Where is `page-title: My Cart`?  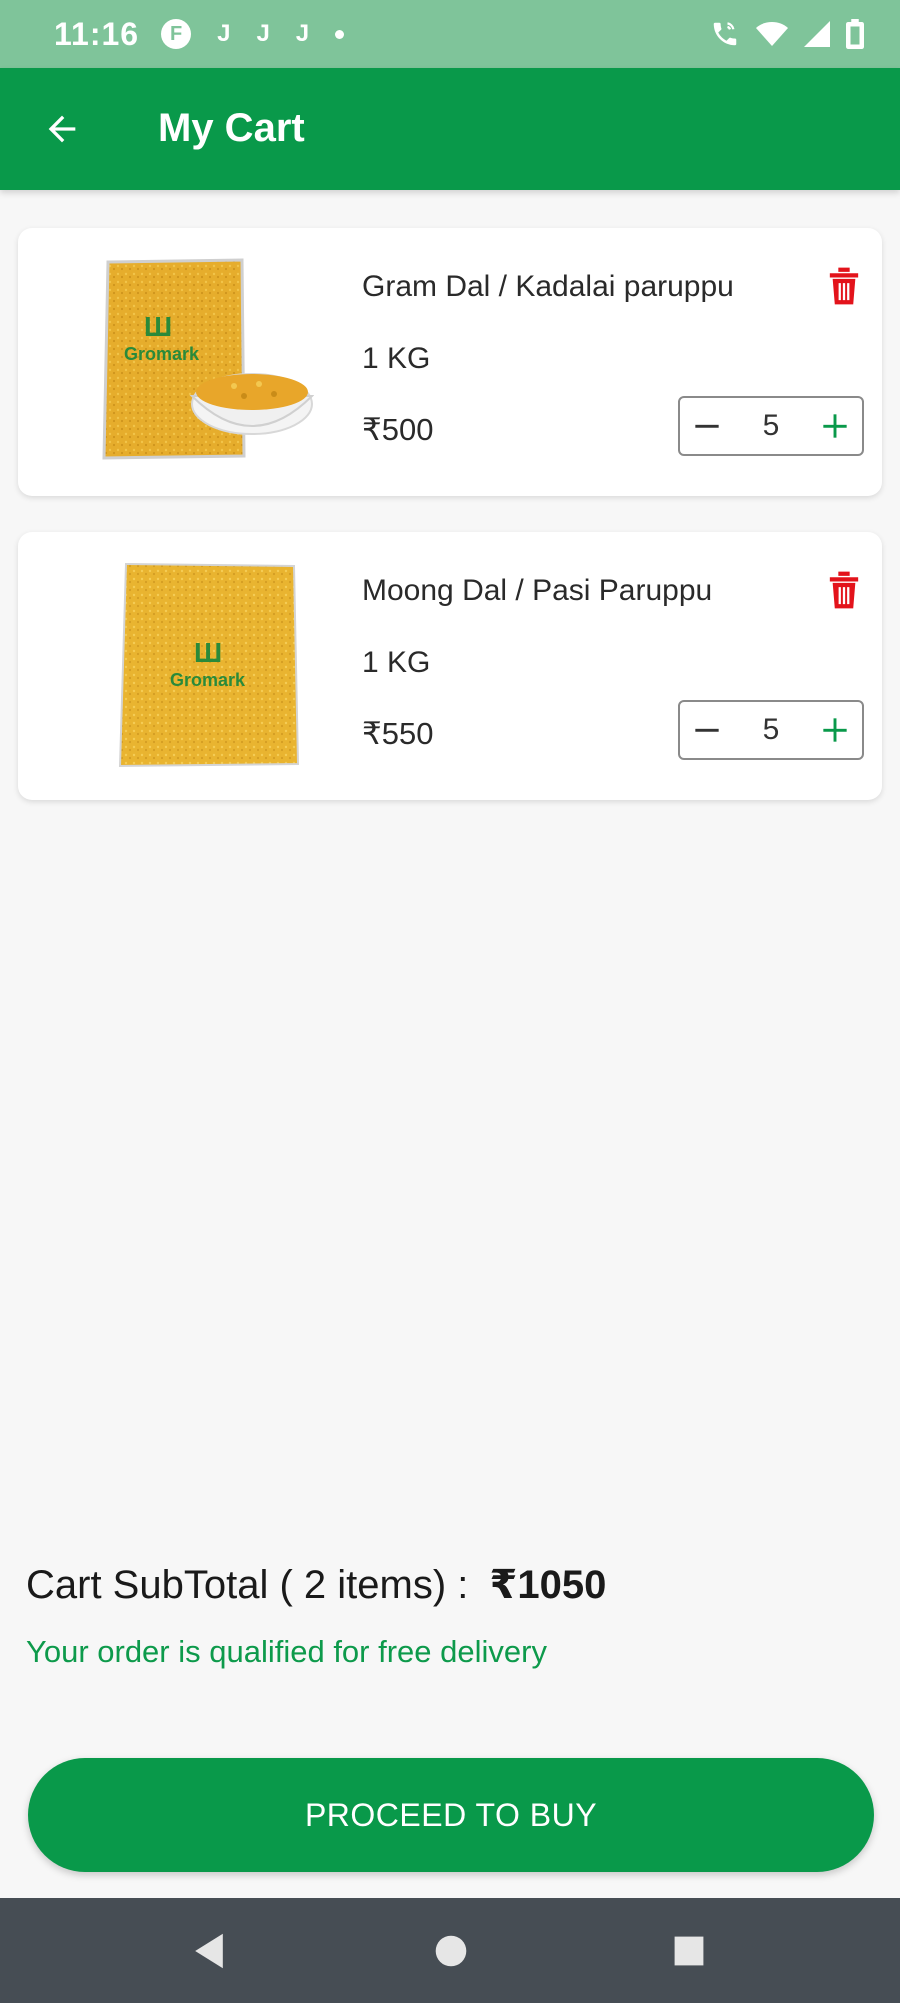 page-title: My Cart is located at coordinates (231, 128).